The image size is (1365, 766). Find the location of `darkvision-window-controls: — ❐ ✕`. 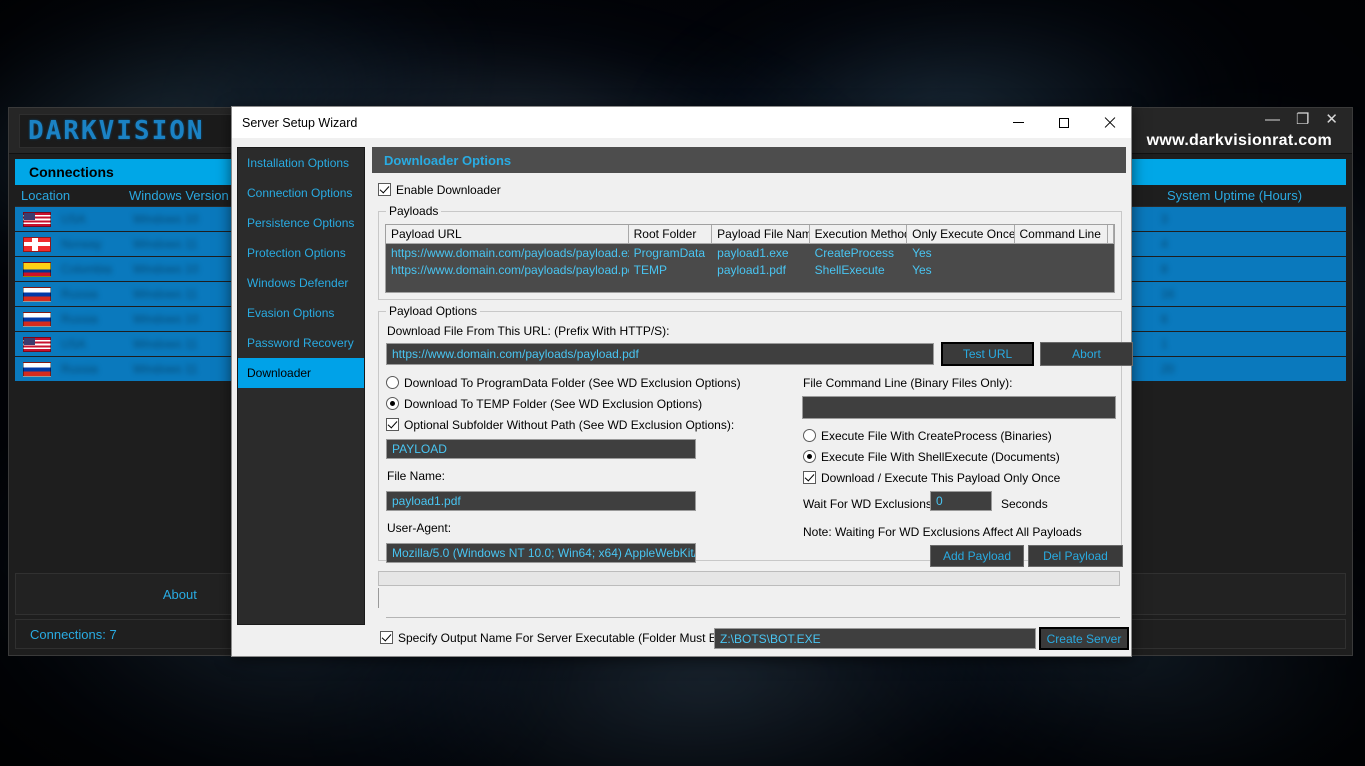

darkvision-window-controls: — ❐ ✕ is located at coordinates (1301, 119).